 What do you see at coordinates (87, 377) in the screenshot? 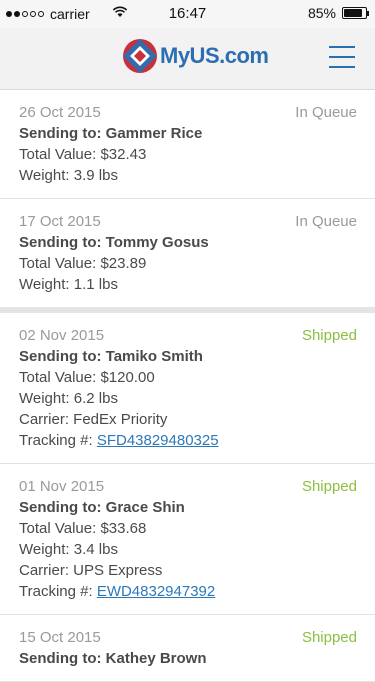
I see `total-value: Total Value: $120.00` at bounding box center [87, 377].